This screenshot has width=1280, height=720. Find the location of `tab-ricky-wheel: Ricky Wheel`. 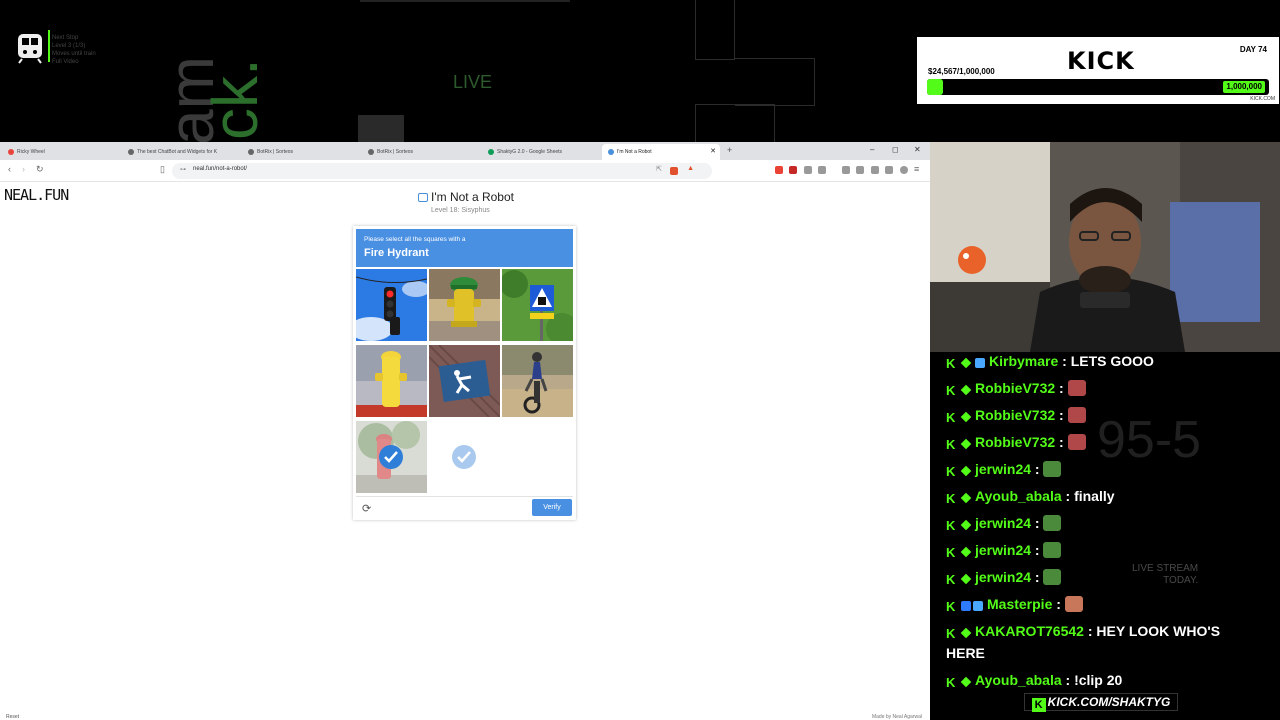

tab-ricky-wheel: Ricky Wheel is located at coordinates (63, 152).